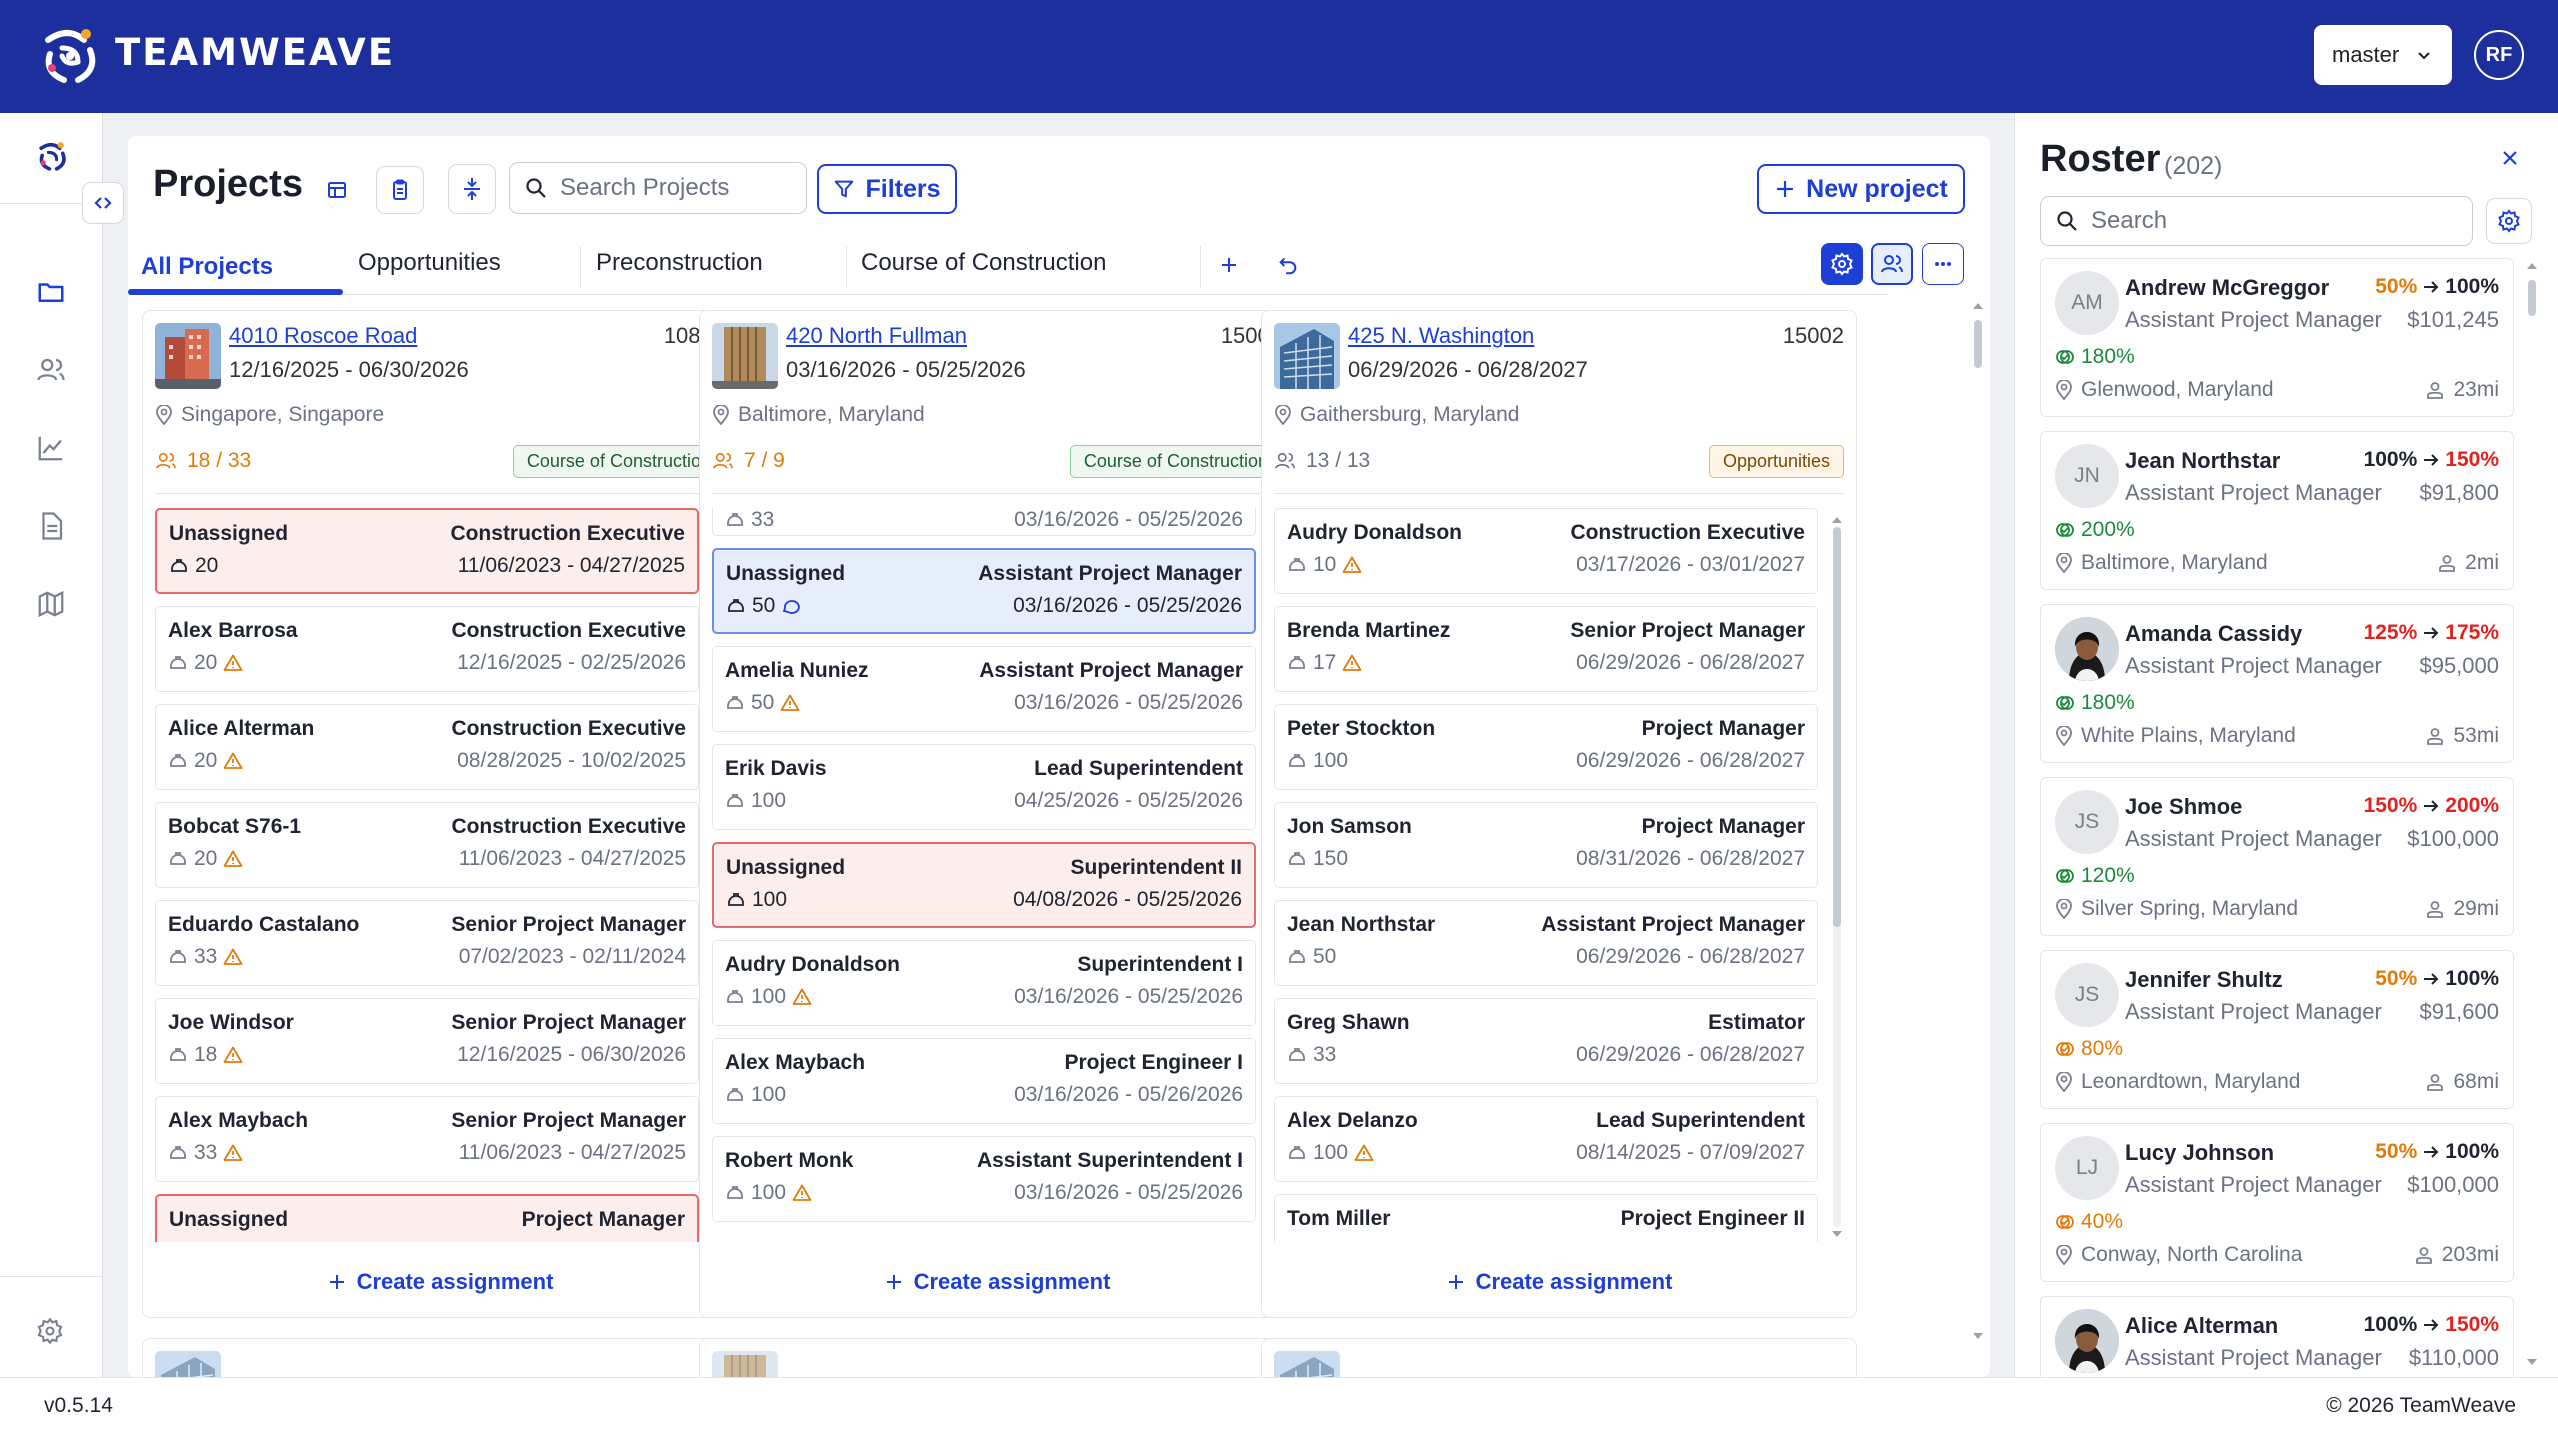 The width and height of the screenshot is (2558, 1438). I want to click on assignment-row: 33 03/16/2026 - 05/25/2026, so click(984, 522).